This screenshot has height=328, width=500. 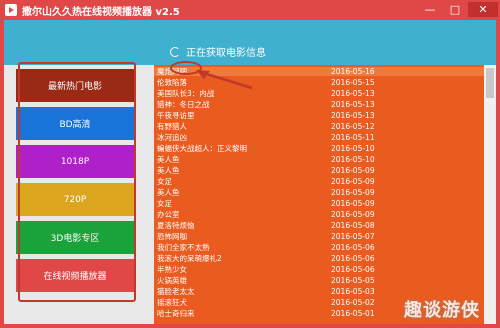 I want to click on nav-button-1: 最新热门电影, so click(x=75, y=85).